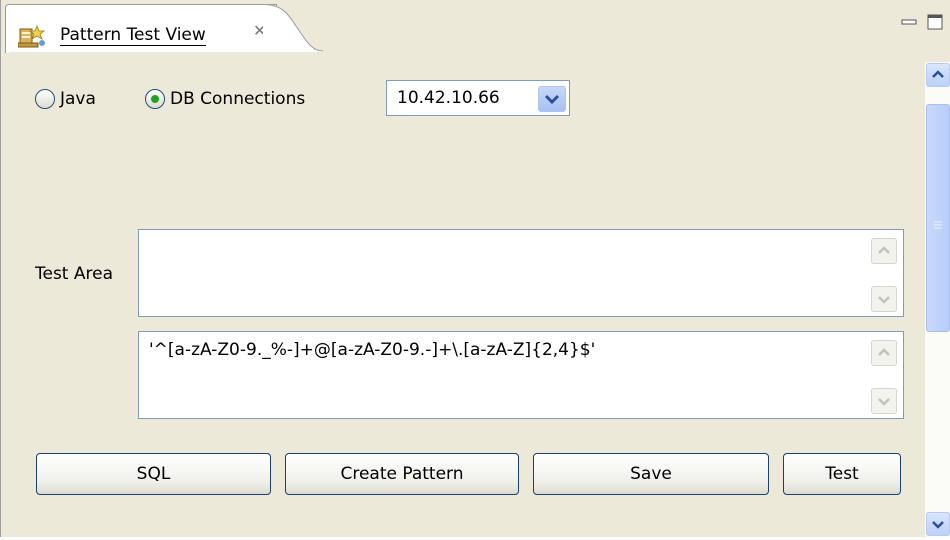 This screenshot has height=540, width=950. I want to click on db-connections-radio, so click(155, 99).